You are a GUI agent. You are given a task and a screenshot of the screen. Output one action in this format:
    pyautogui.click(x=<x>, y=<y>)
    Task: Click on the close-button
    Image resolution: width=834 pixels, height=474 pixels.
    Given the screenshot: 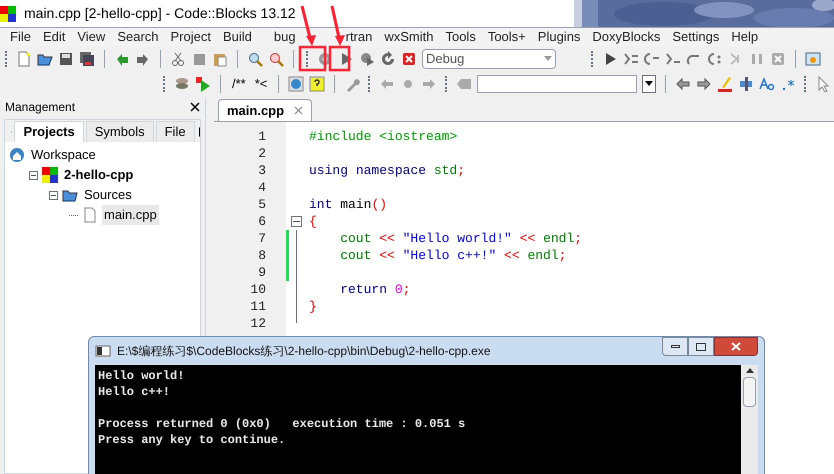 What is the action you would take?
    pyautogui.click(x=736, y=346)
    